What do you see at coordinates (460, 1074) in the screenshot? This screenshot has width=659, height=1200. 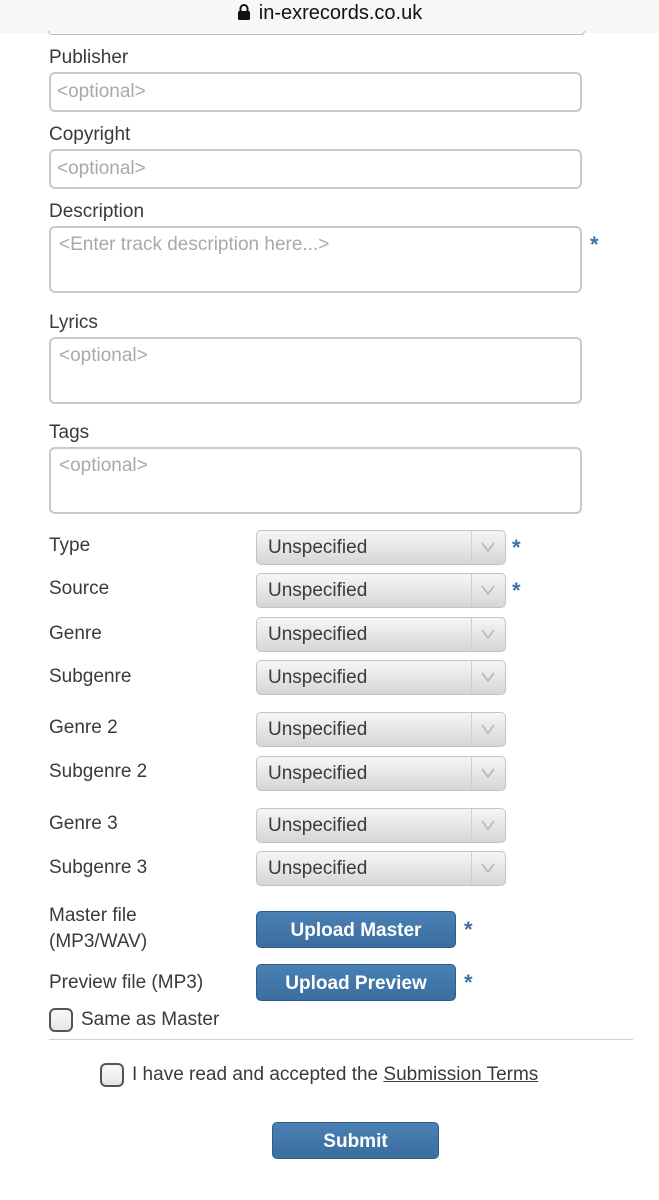 I see `submission-terms-link: Submission Terms` at bounding box center [460, 1074].